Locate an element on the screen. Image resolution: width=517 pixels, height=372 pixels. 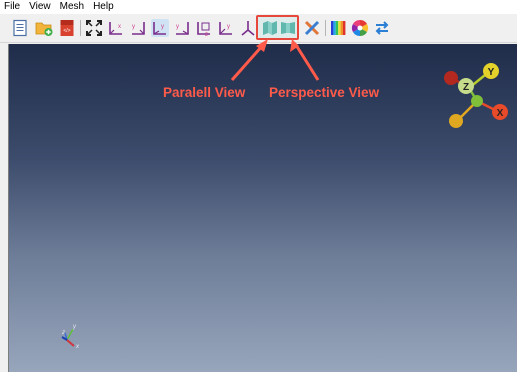
menu-mesh: Mesh is located at coordinates (72, 7).